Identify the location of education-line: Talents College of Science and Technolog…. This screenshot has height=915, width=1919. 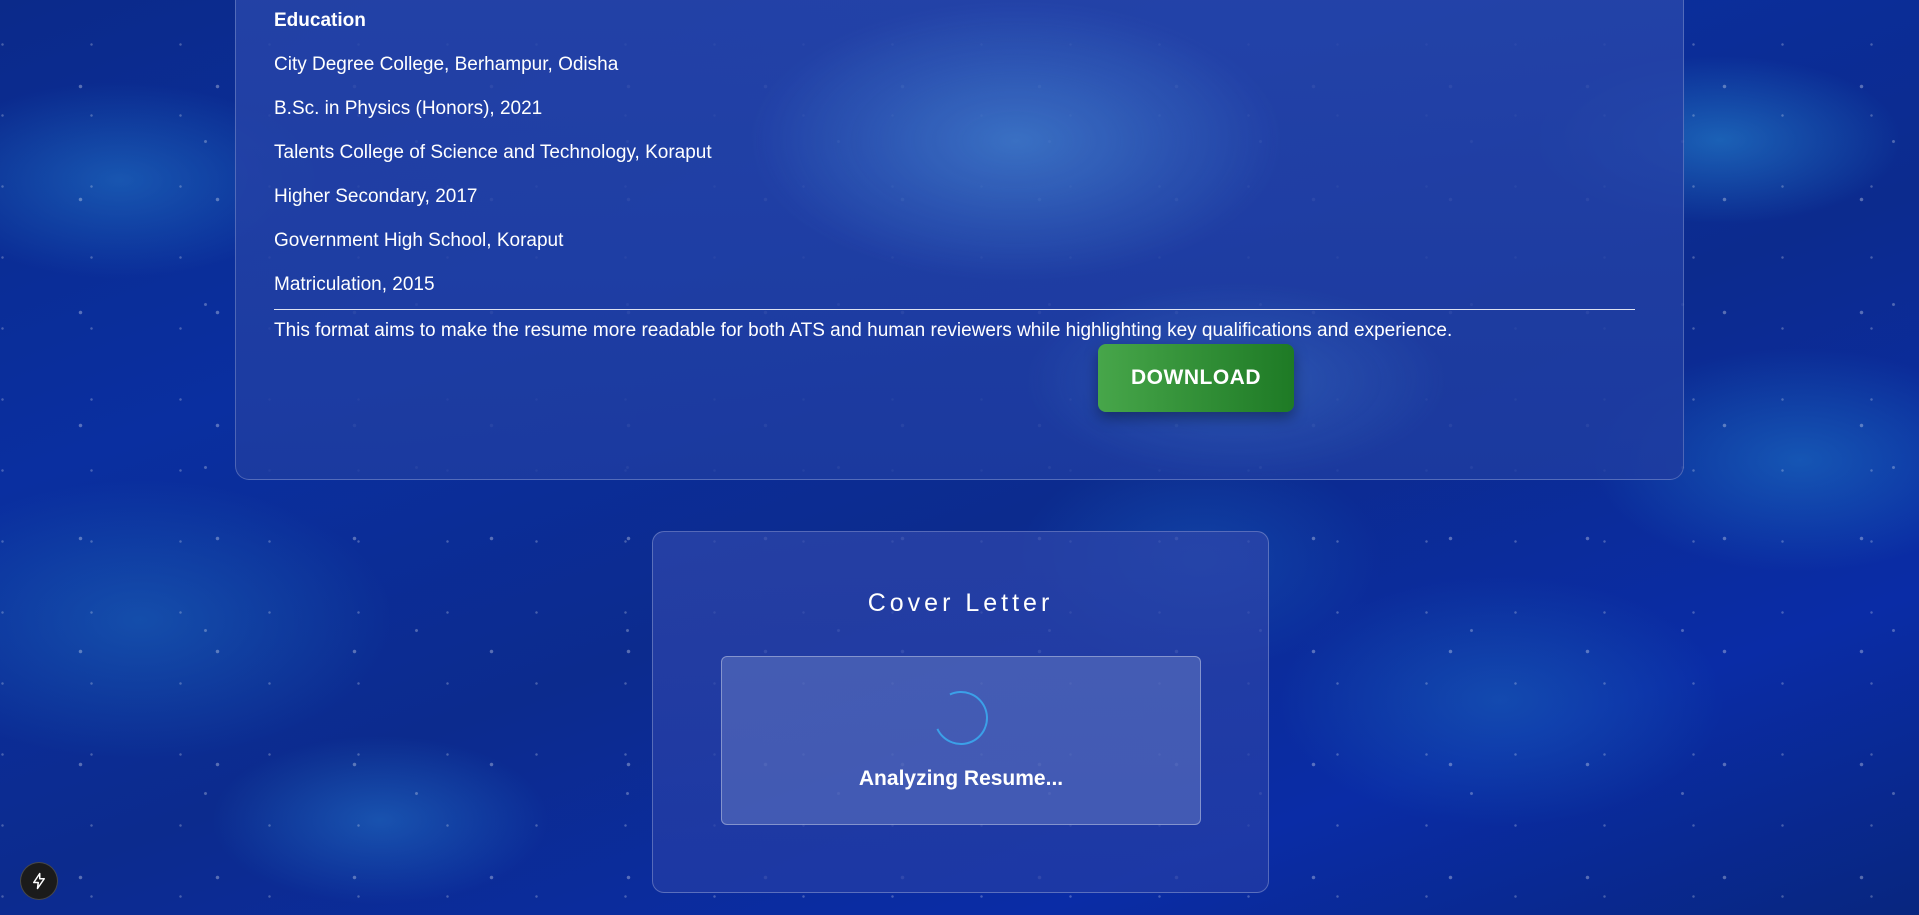
(493, 152).